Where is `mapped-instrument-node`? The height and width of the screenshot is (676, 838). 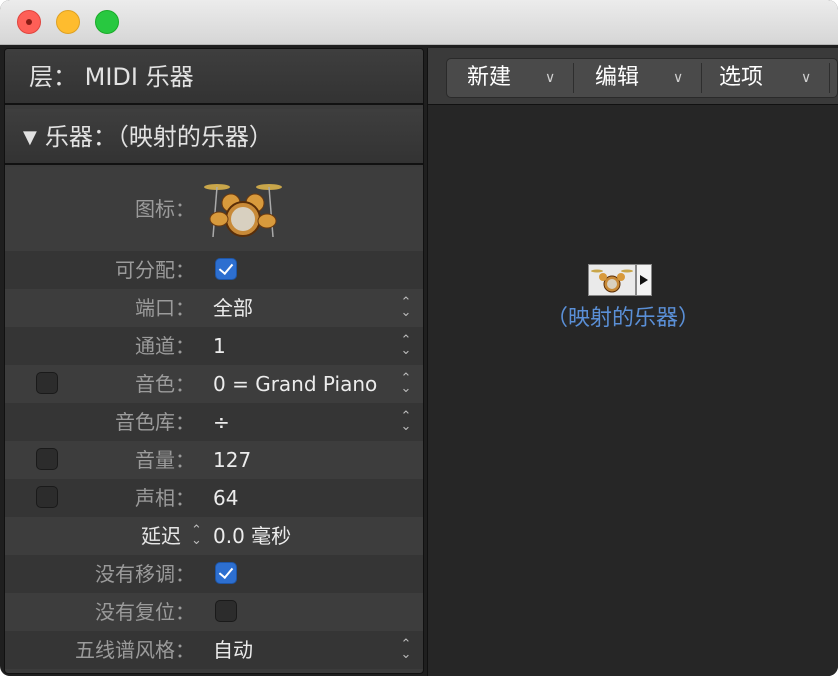
mapped-instrument-node is located at coordinates (612, 280).